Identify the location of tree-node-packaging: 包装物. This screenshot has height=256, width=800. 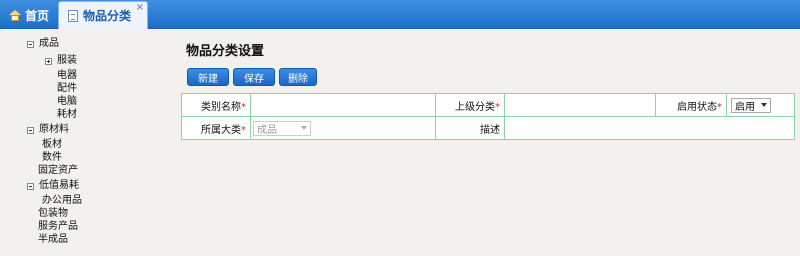
(53, 214).